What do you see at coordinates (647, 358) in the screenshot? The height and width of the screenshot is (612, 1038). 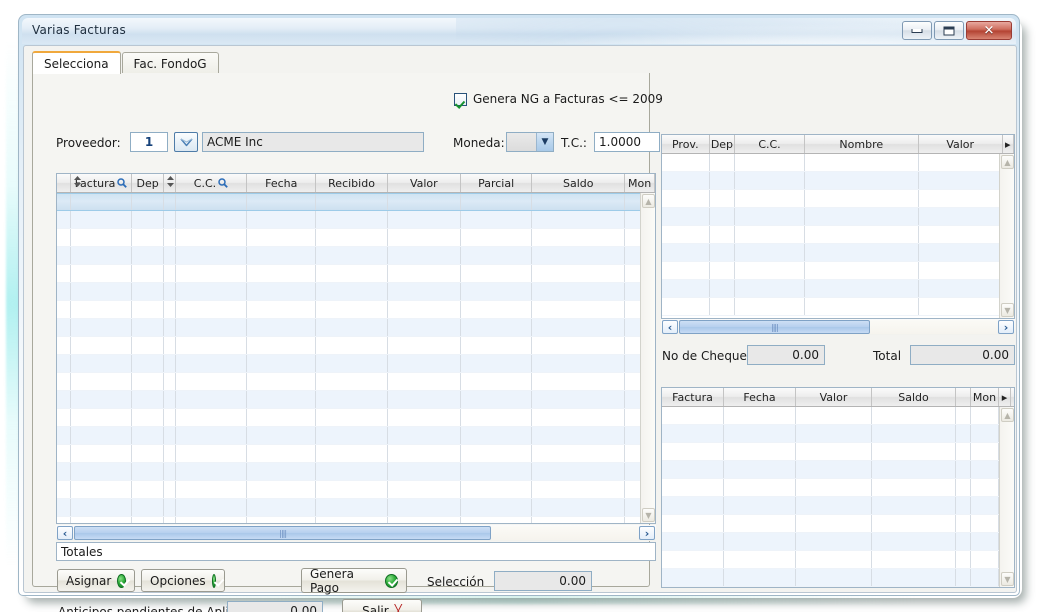 I see `invoice-grid-vscrollbar: ▲ ▼` at bounding box center [647, 358].